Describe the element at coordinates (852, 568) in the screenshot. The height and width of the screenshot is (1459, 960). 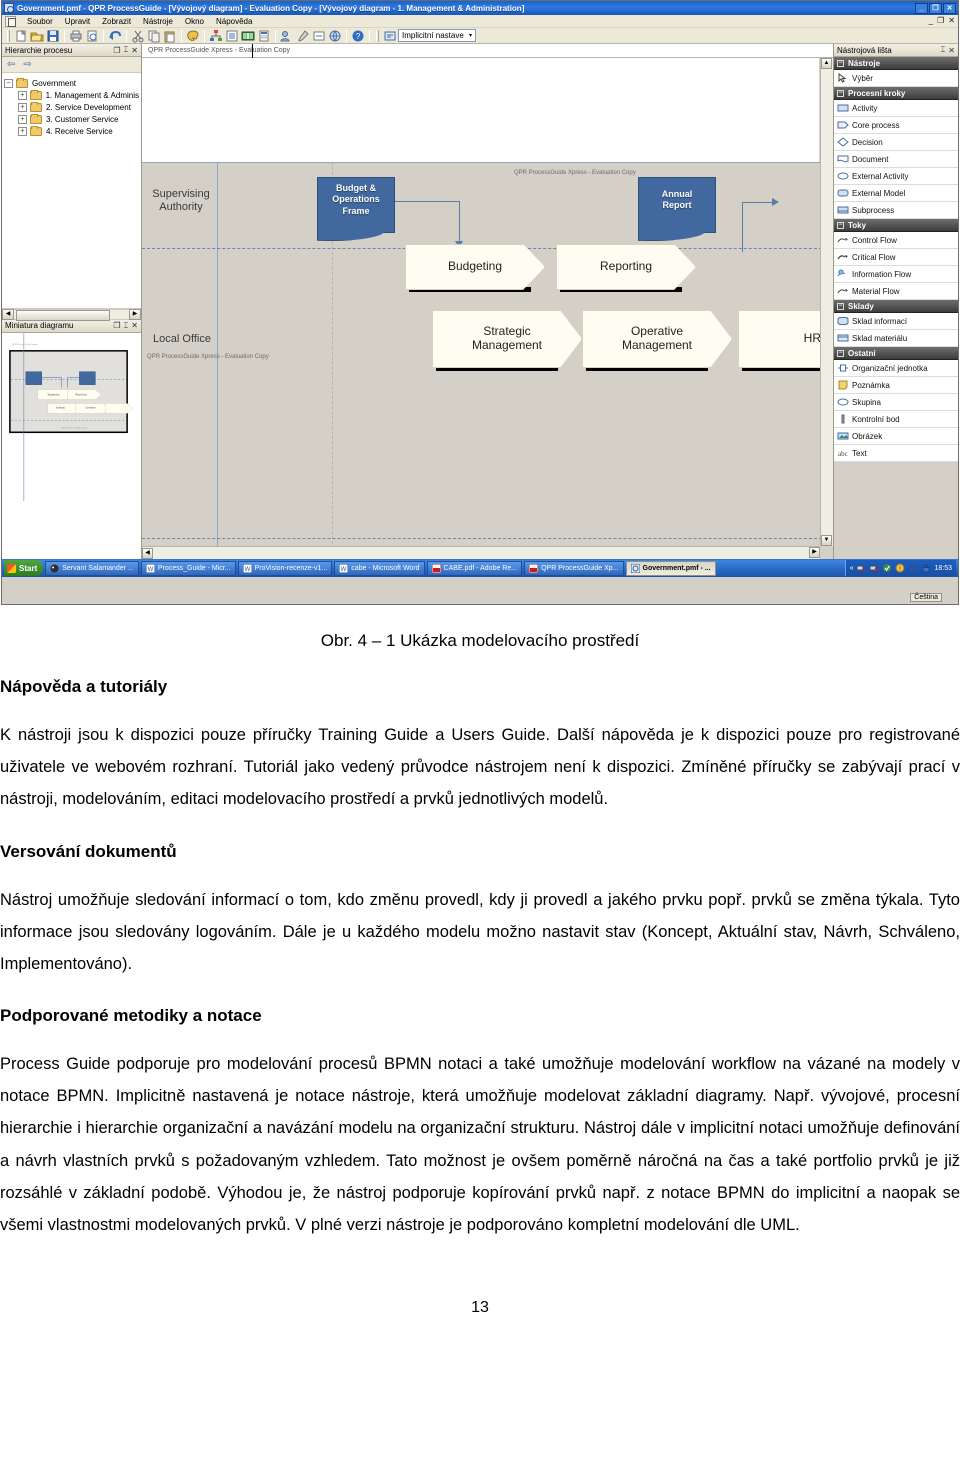
I see `tray-expand-icon: «` at that location.